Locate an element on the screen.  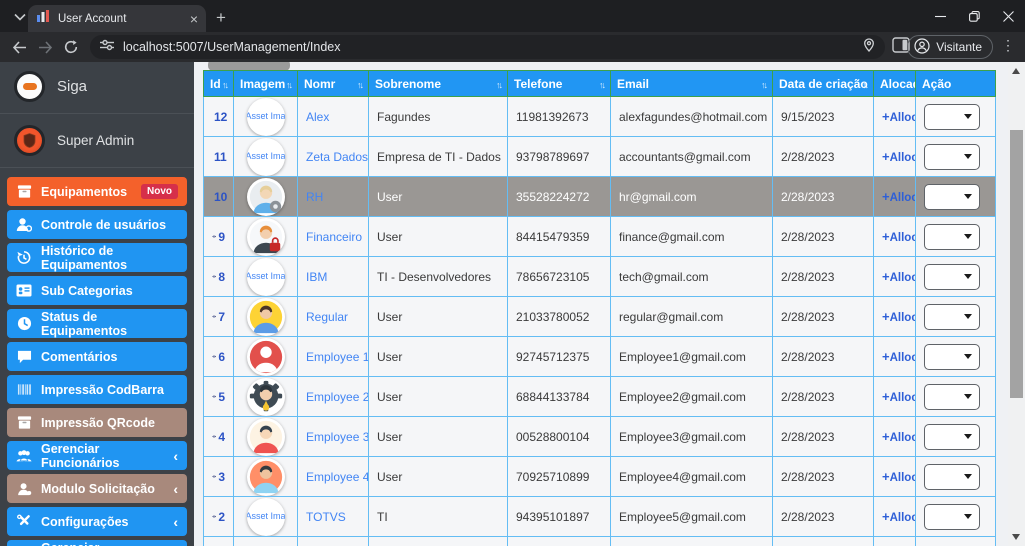
forward-icon is located at coordinates (45, 47).